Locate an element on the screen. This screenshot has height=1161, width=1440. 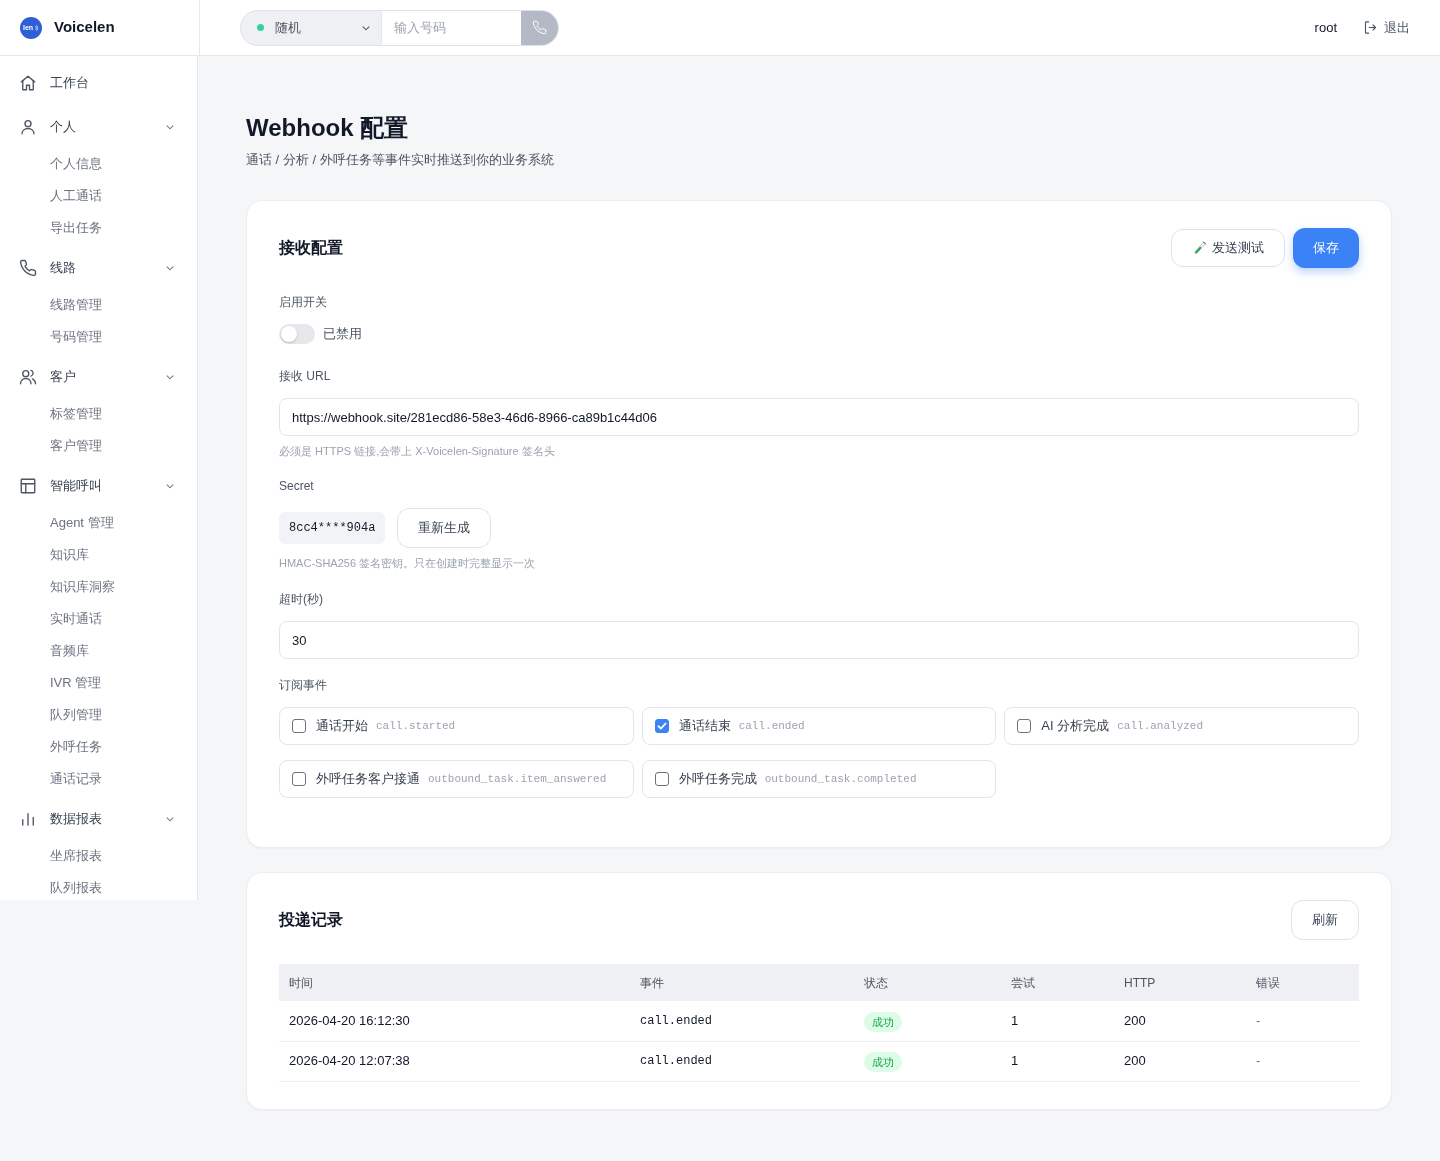
event-name: 外呼任务客户接通 is located at coordinates (368, 779).